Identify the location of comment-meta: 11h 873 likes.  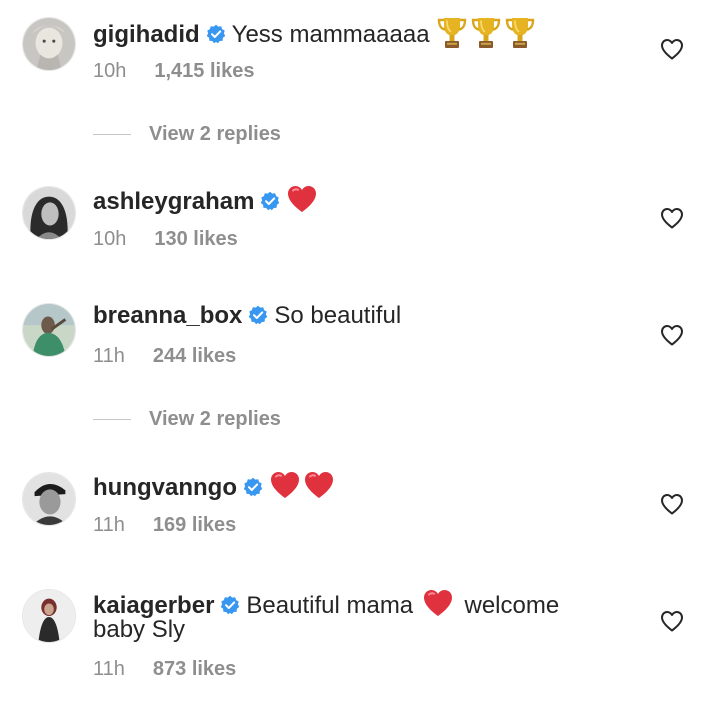
(164, 669).